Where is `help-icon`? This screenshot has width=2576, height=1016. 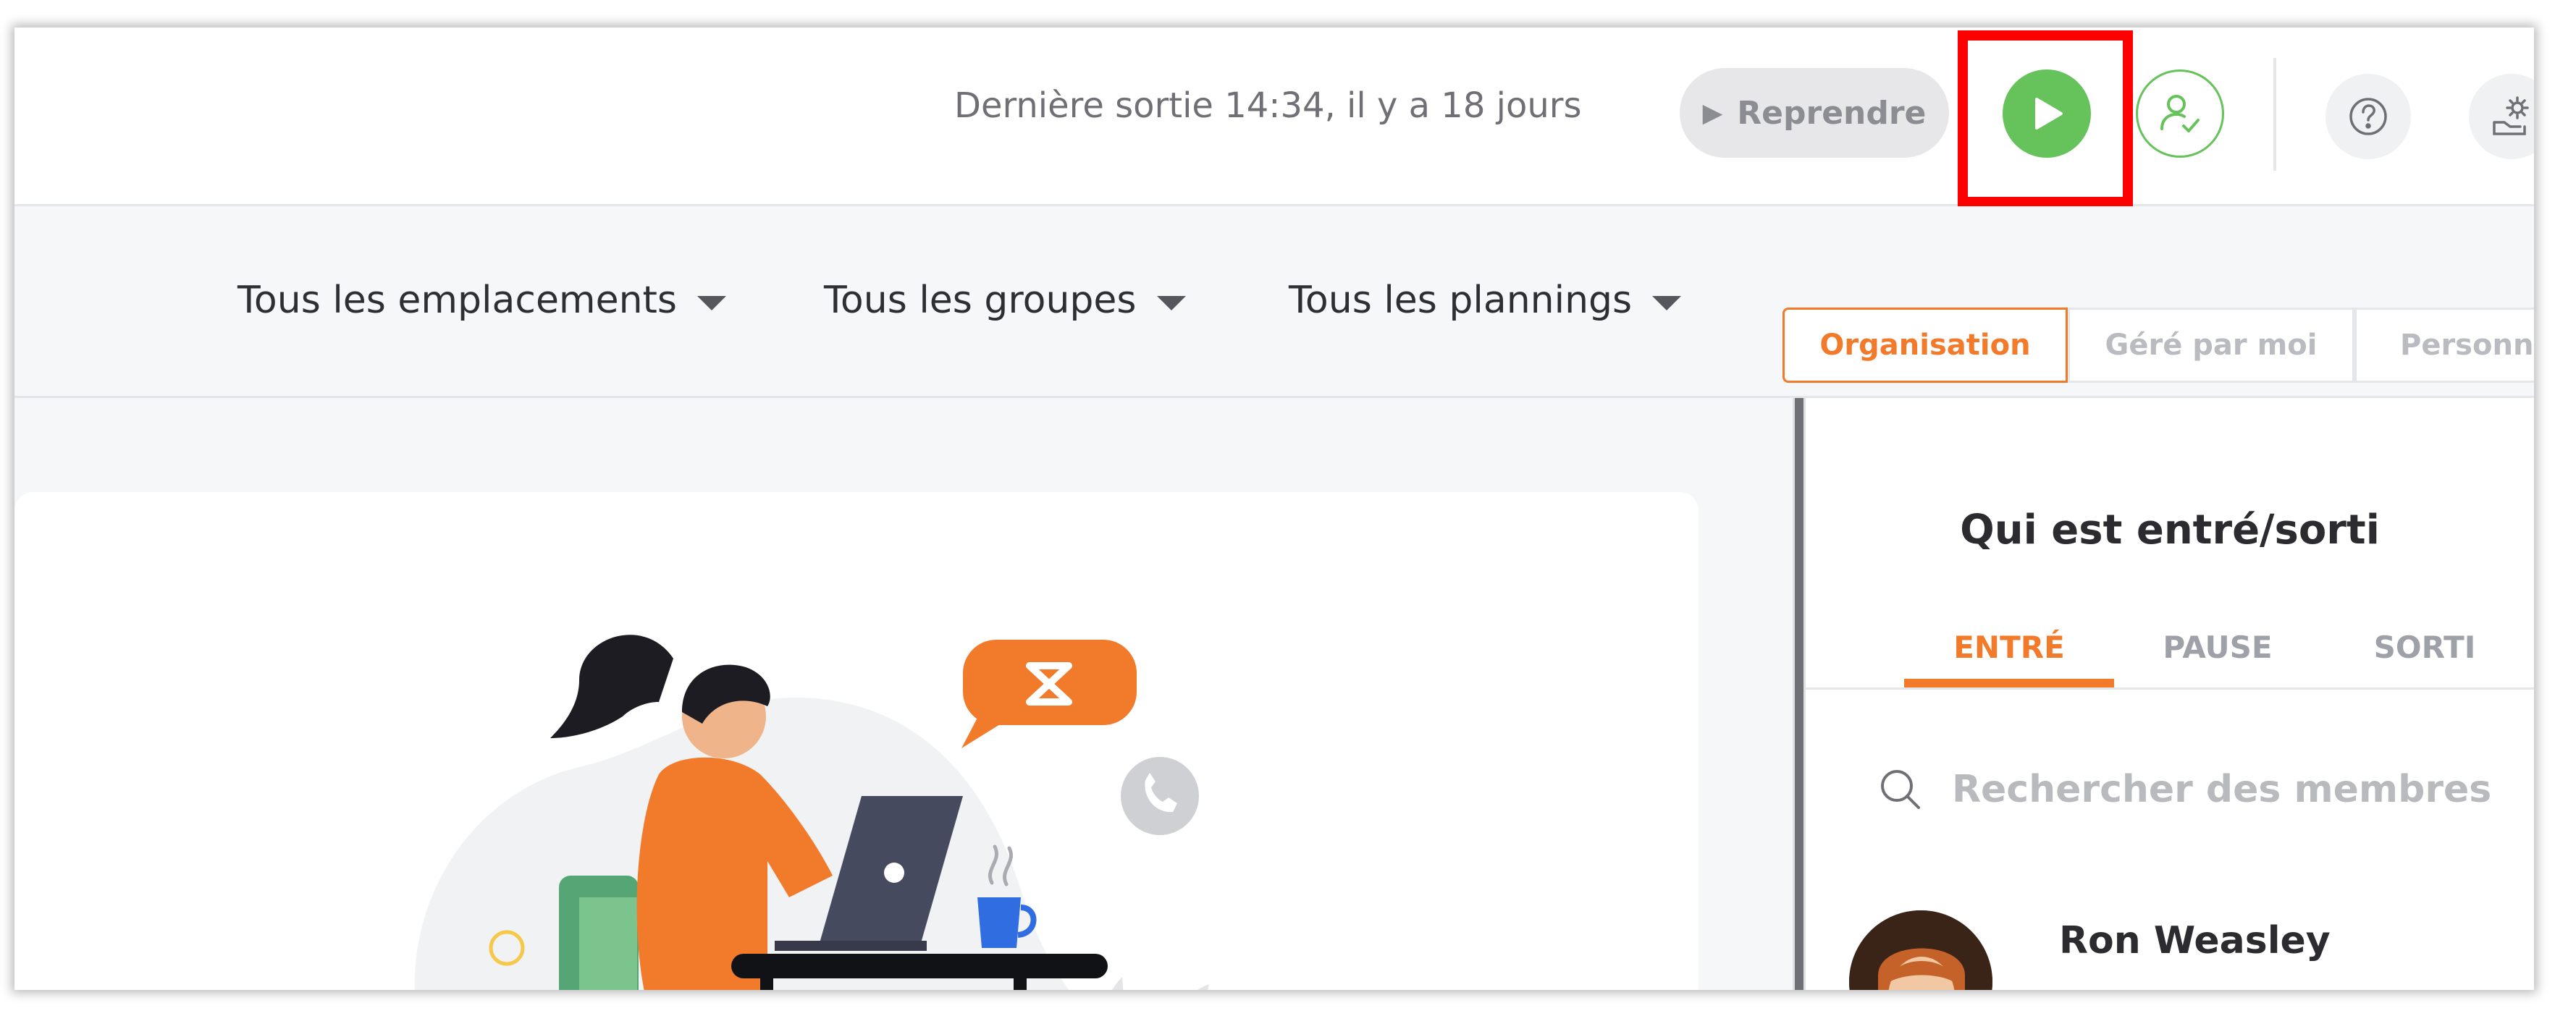
help-icon is located at coordinates (2368, 116).